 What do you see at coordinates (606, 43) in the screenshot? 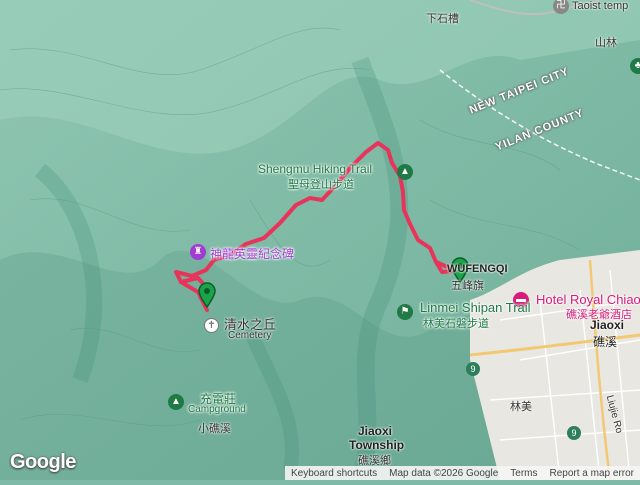
I see `shan-lin-label: 山林` at bounding box center [606, 43].